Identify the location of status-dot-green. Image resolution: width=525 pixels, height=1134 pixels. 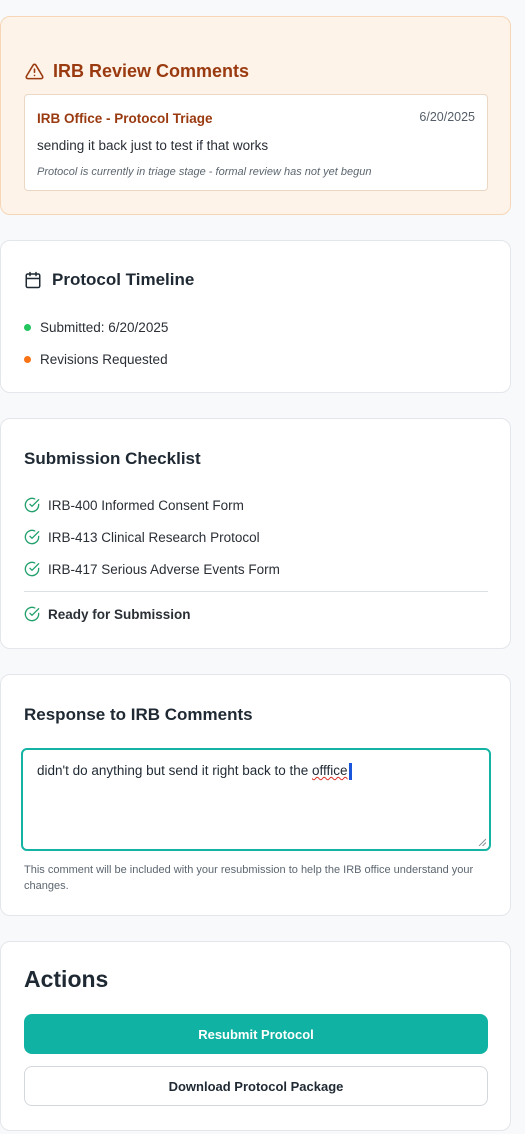
(27, 327).